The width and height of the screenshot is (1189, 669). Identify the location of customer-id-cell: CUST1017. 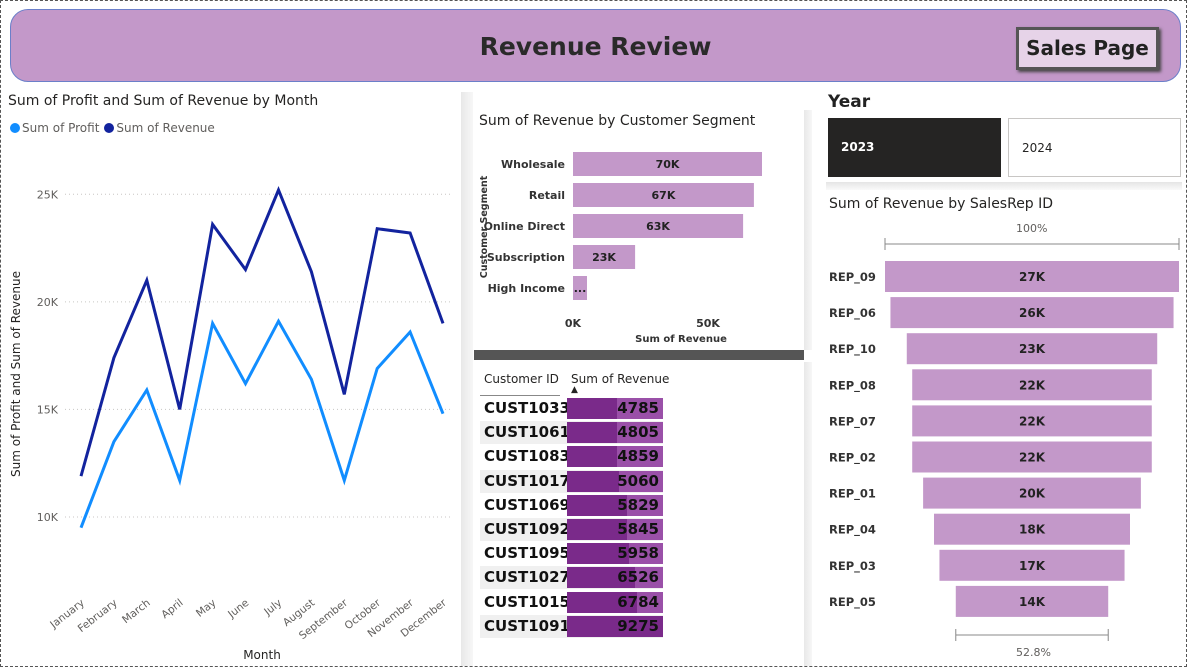
(527, 480).